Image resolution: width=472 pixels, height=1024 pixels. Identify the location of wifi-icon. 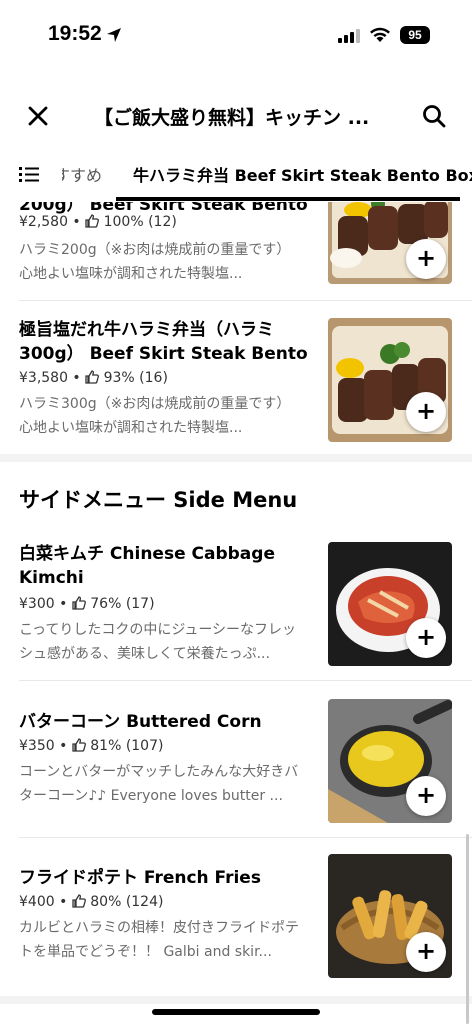
(380, 34).